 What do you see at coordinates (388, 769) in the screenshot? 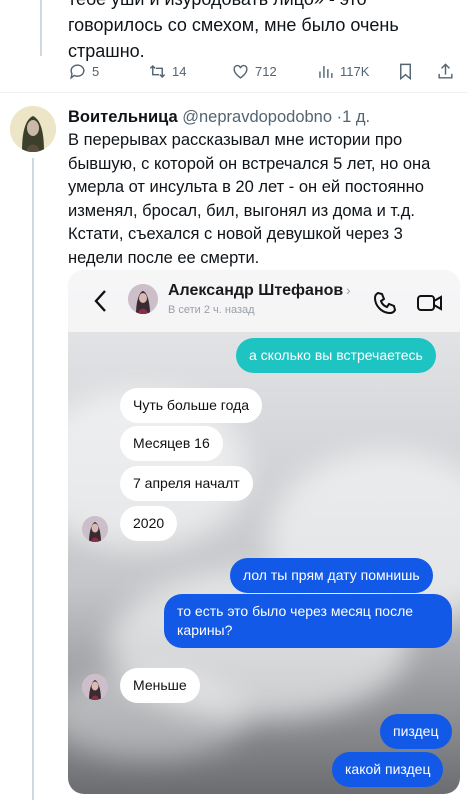
I see `message-outgoing: какой пиздец` at bounding box center [388, 769].